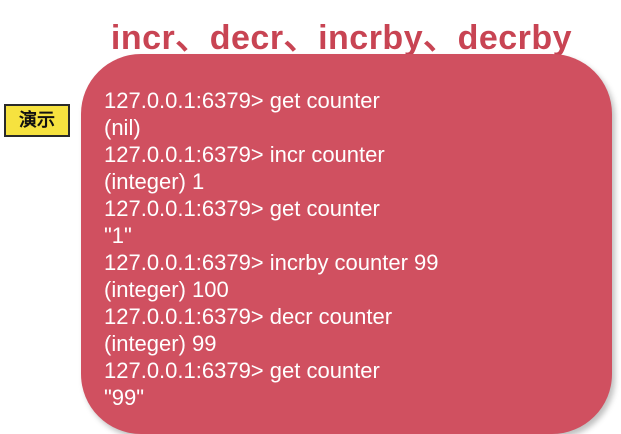 This screenshot has width=621, height=434. Describe the element at coordinates (166, 289) in the screenshot. I see `terminal-line-result: (integer) 100` at that location.